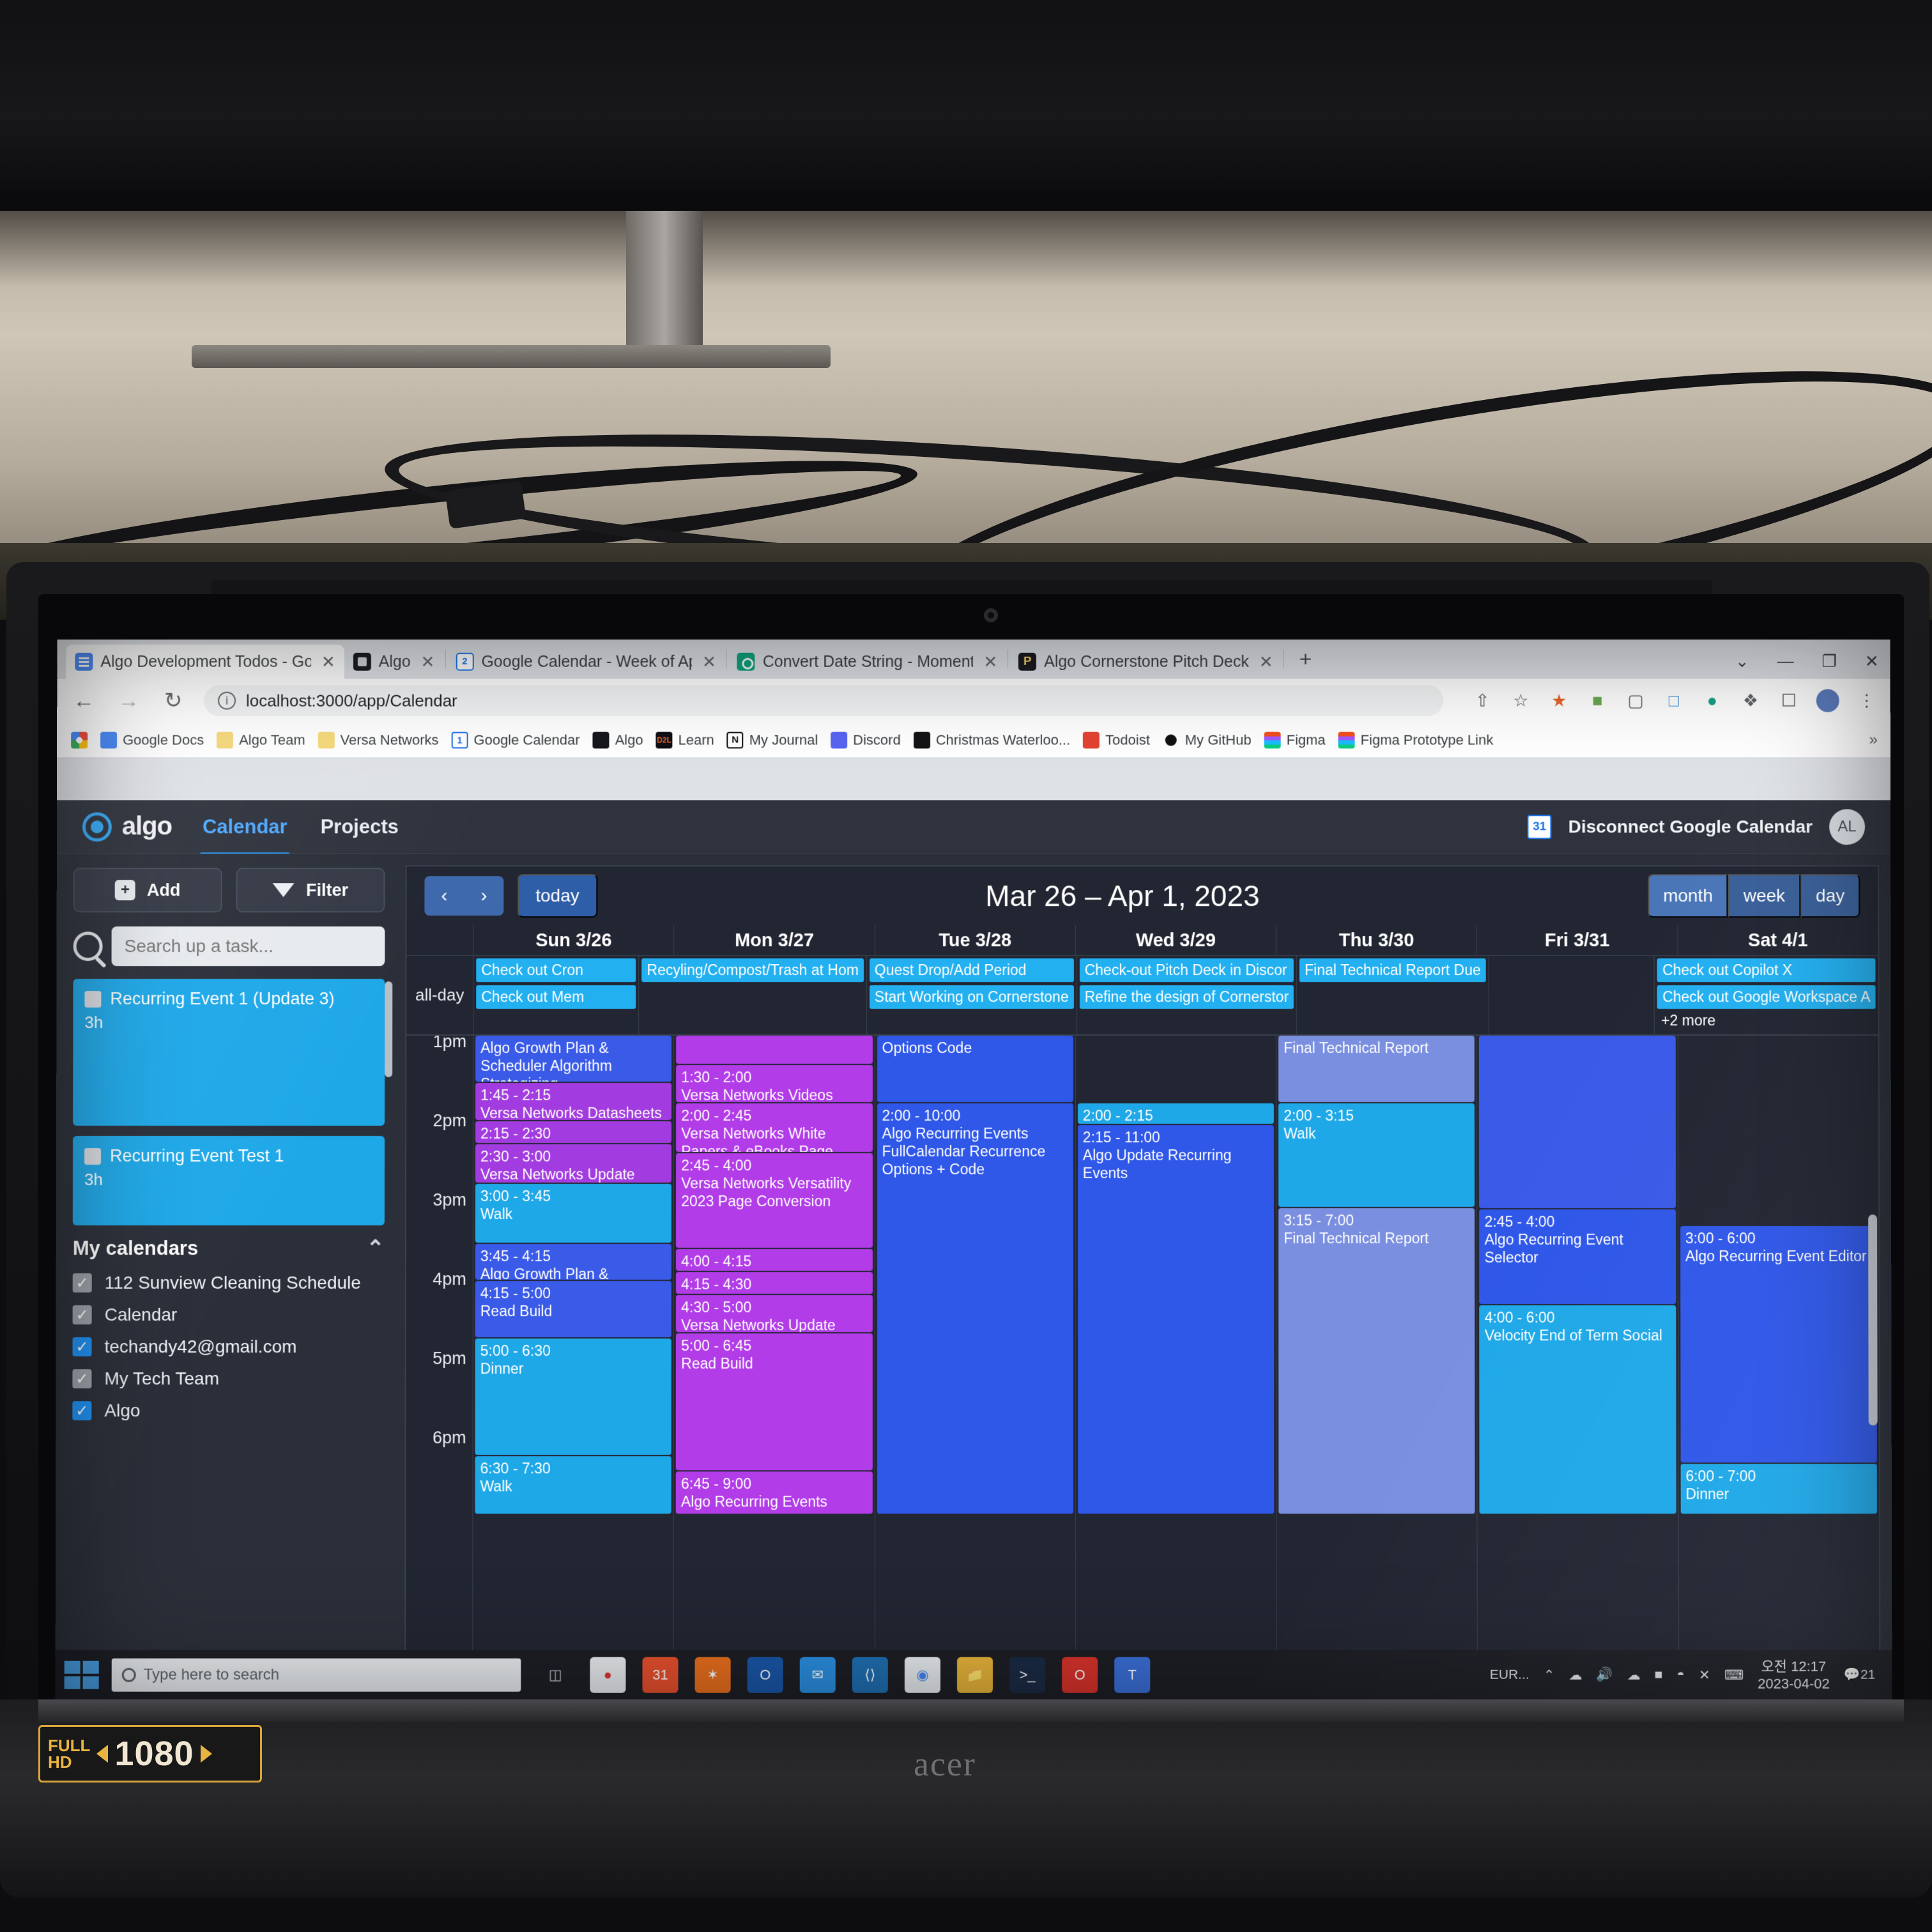 The height and width of the screenshot is (1932, 1932). Describe the element at coordinates (359, 826) in the screenshot. I see `nav-projects: Projects` at that location.